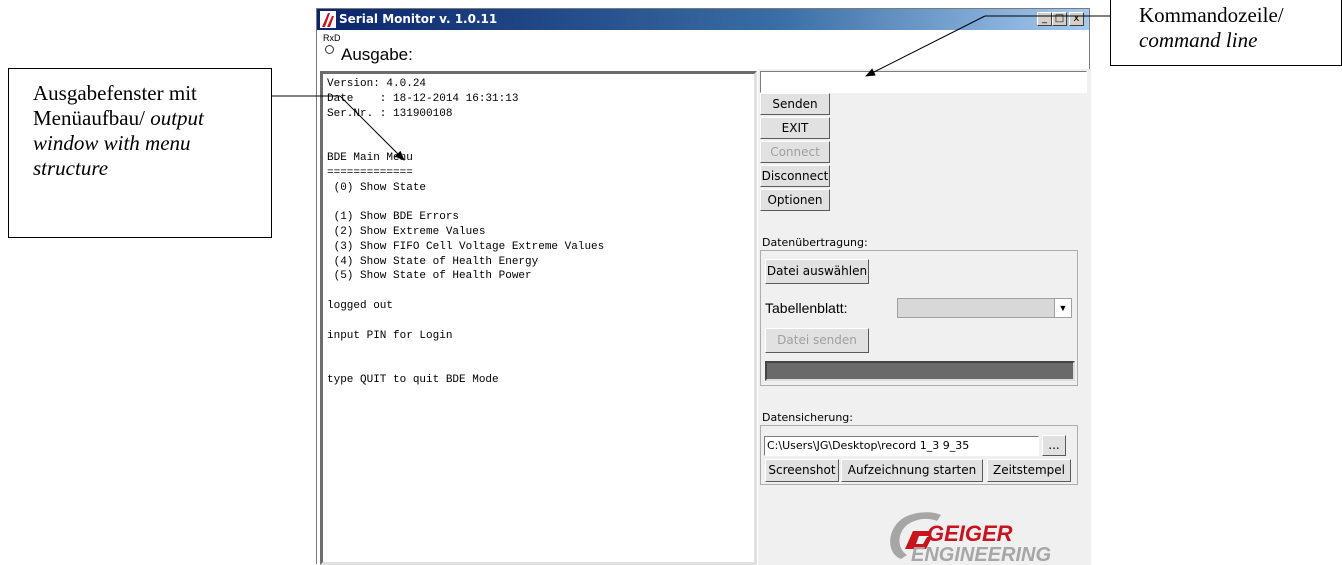  Describe the element at coordinates (802, 470) in the screenshot. I see `screenshot-button: Screenshot` at that location.